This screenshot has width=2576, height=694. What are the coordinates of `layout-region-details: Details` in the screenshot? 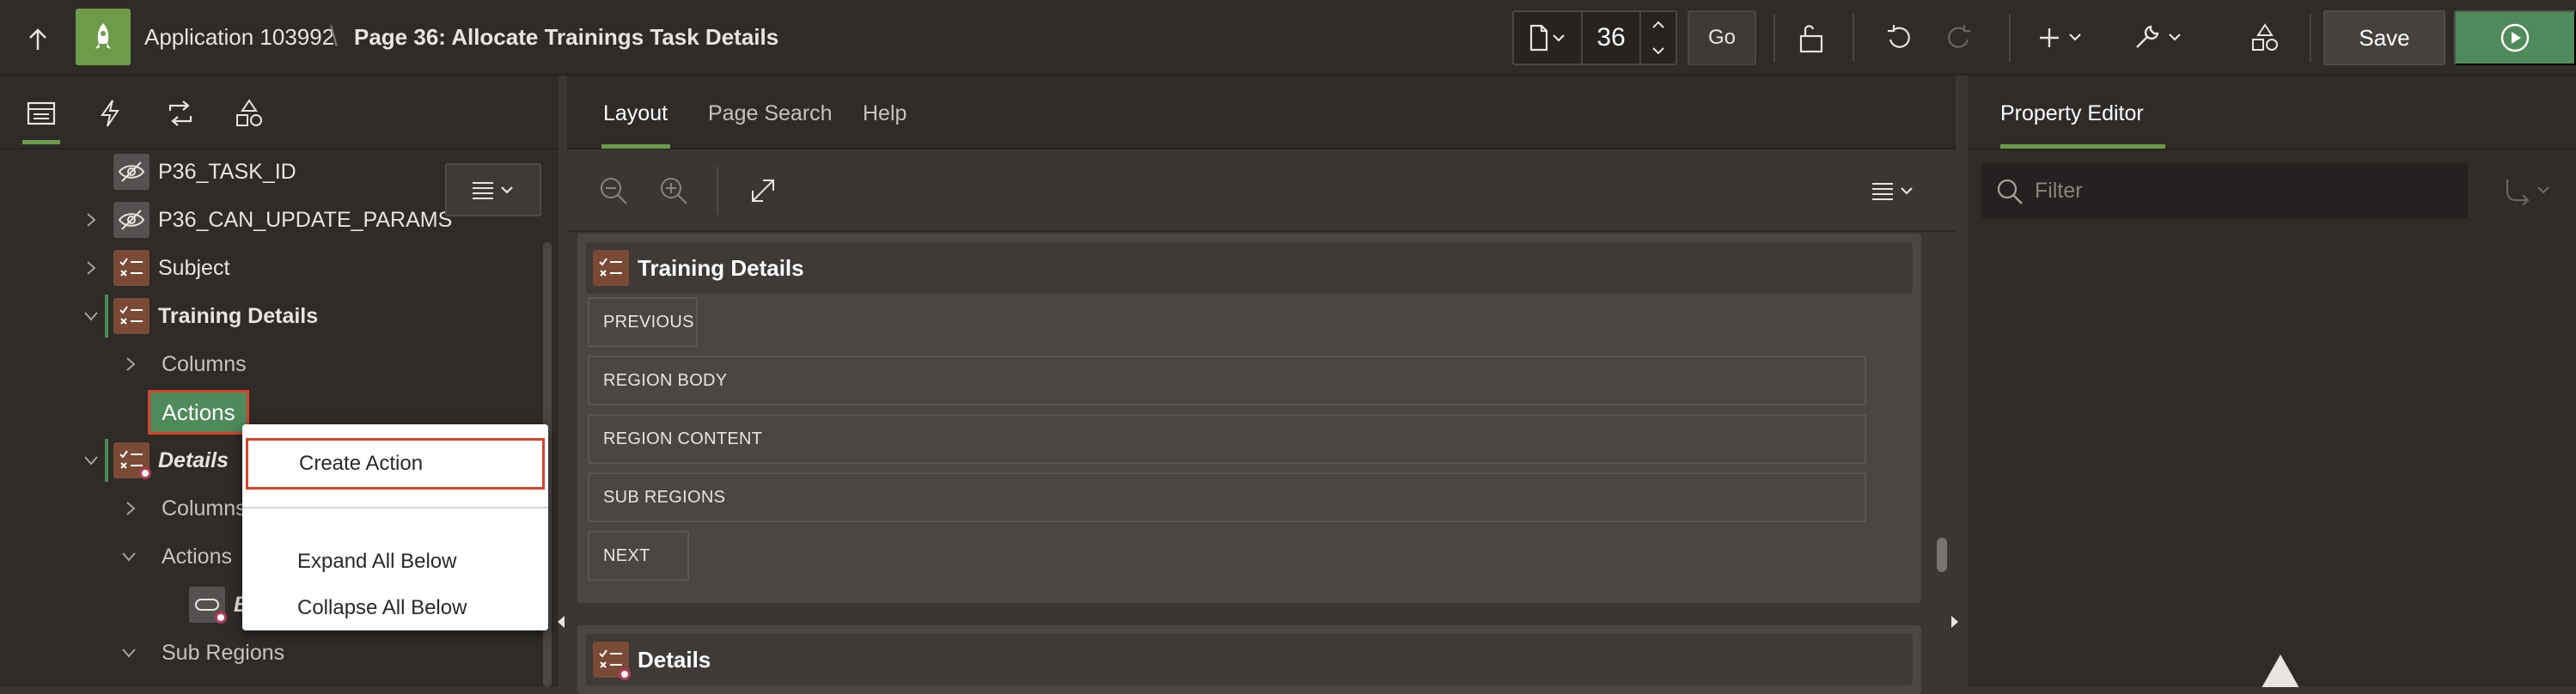 It's located at (1249, 659).